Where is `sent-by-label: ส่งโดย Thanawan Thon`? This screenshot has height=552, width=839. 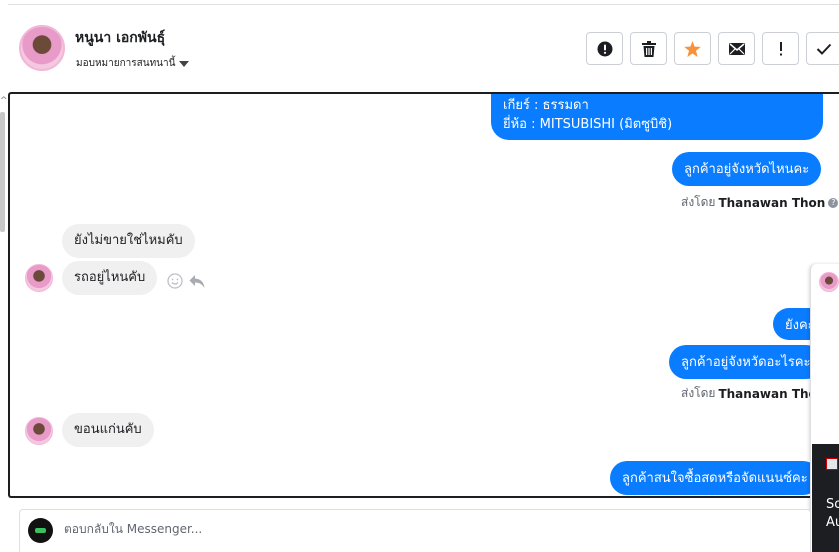
sent-by-label: ส่งโดย Thanawan Thon is located at coordinates (753, 393).